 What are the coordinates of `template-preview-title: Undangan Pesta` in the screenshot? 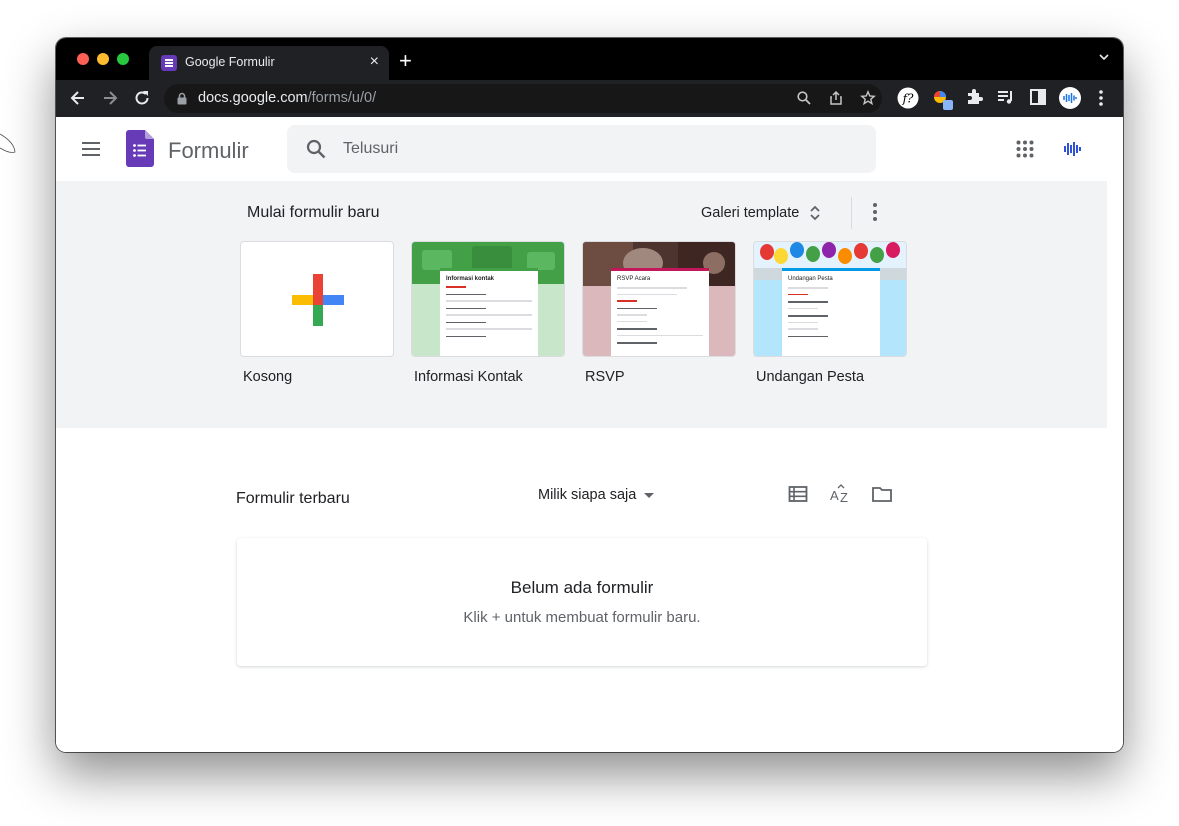 It's located at (810, 279).